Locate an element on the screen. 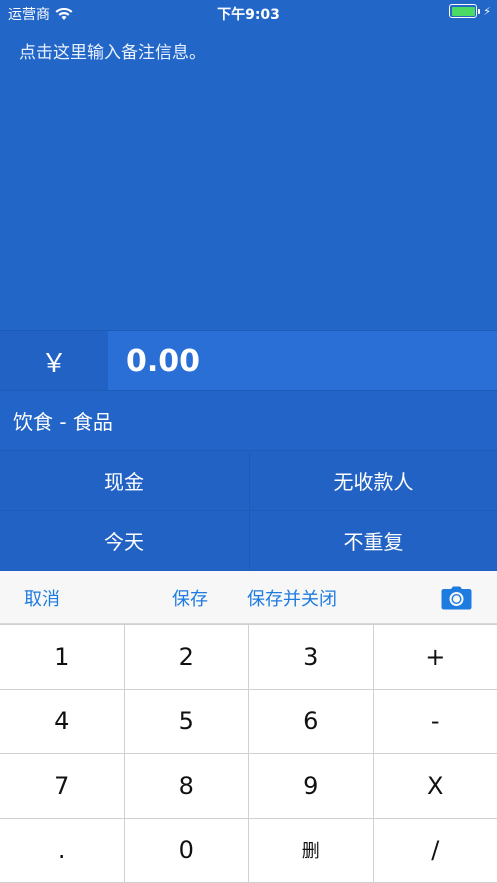  key-7: 7 is located at coordinates (62, 786).